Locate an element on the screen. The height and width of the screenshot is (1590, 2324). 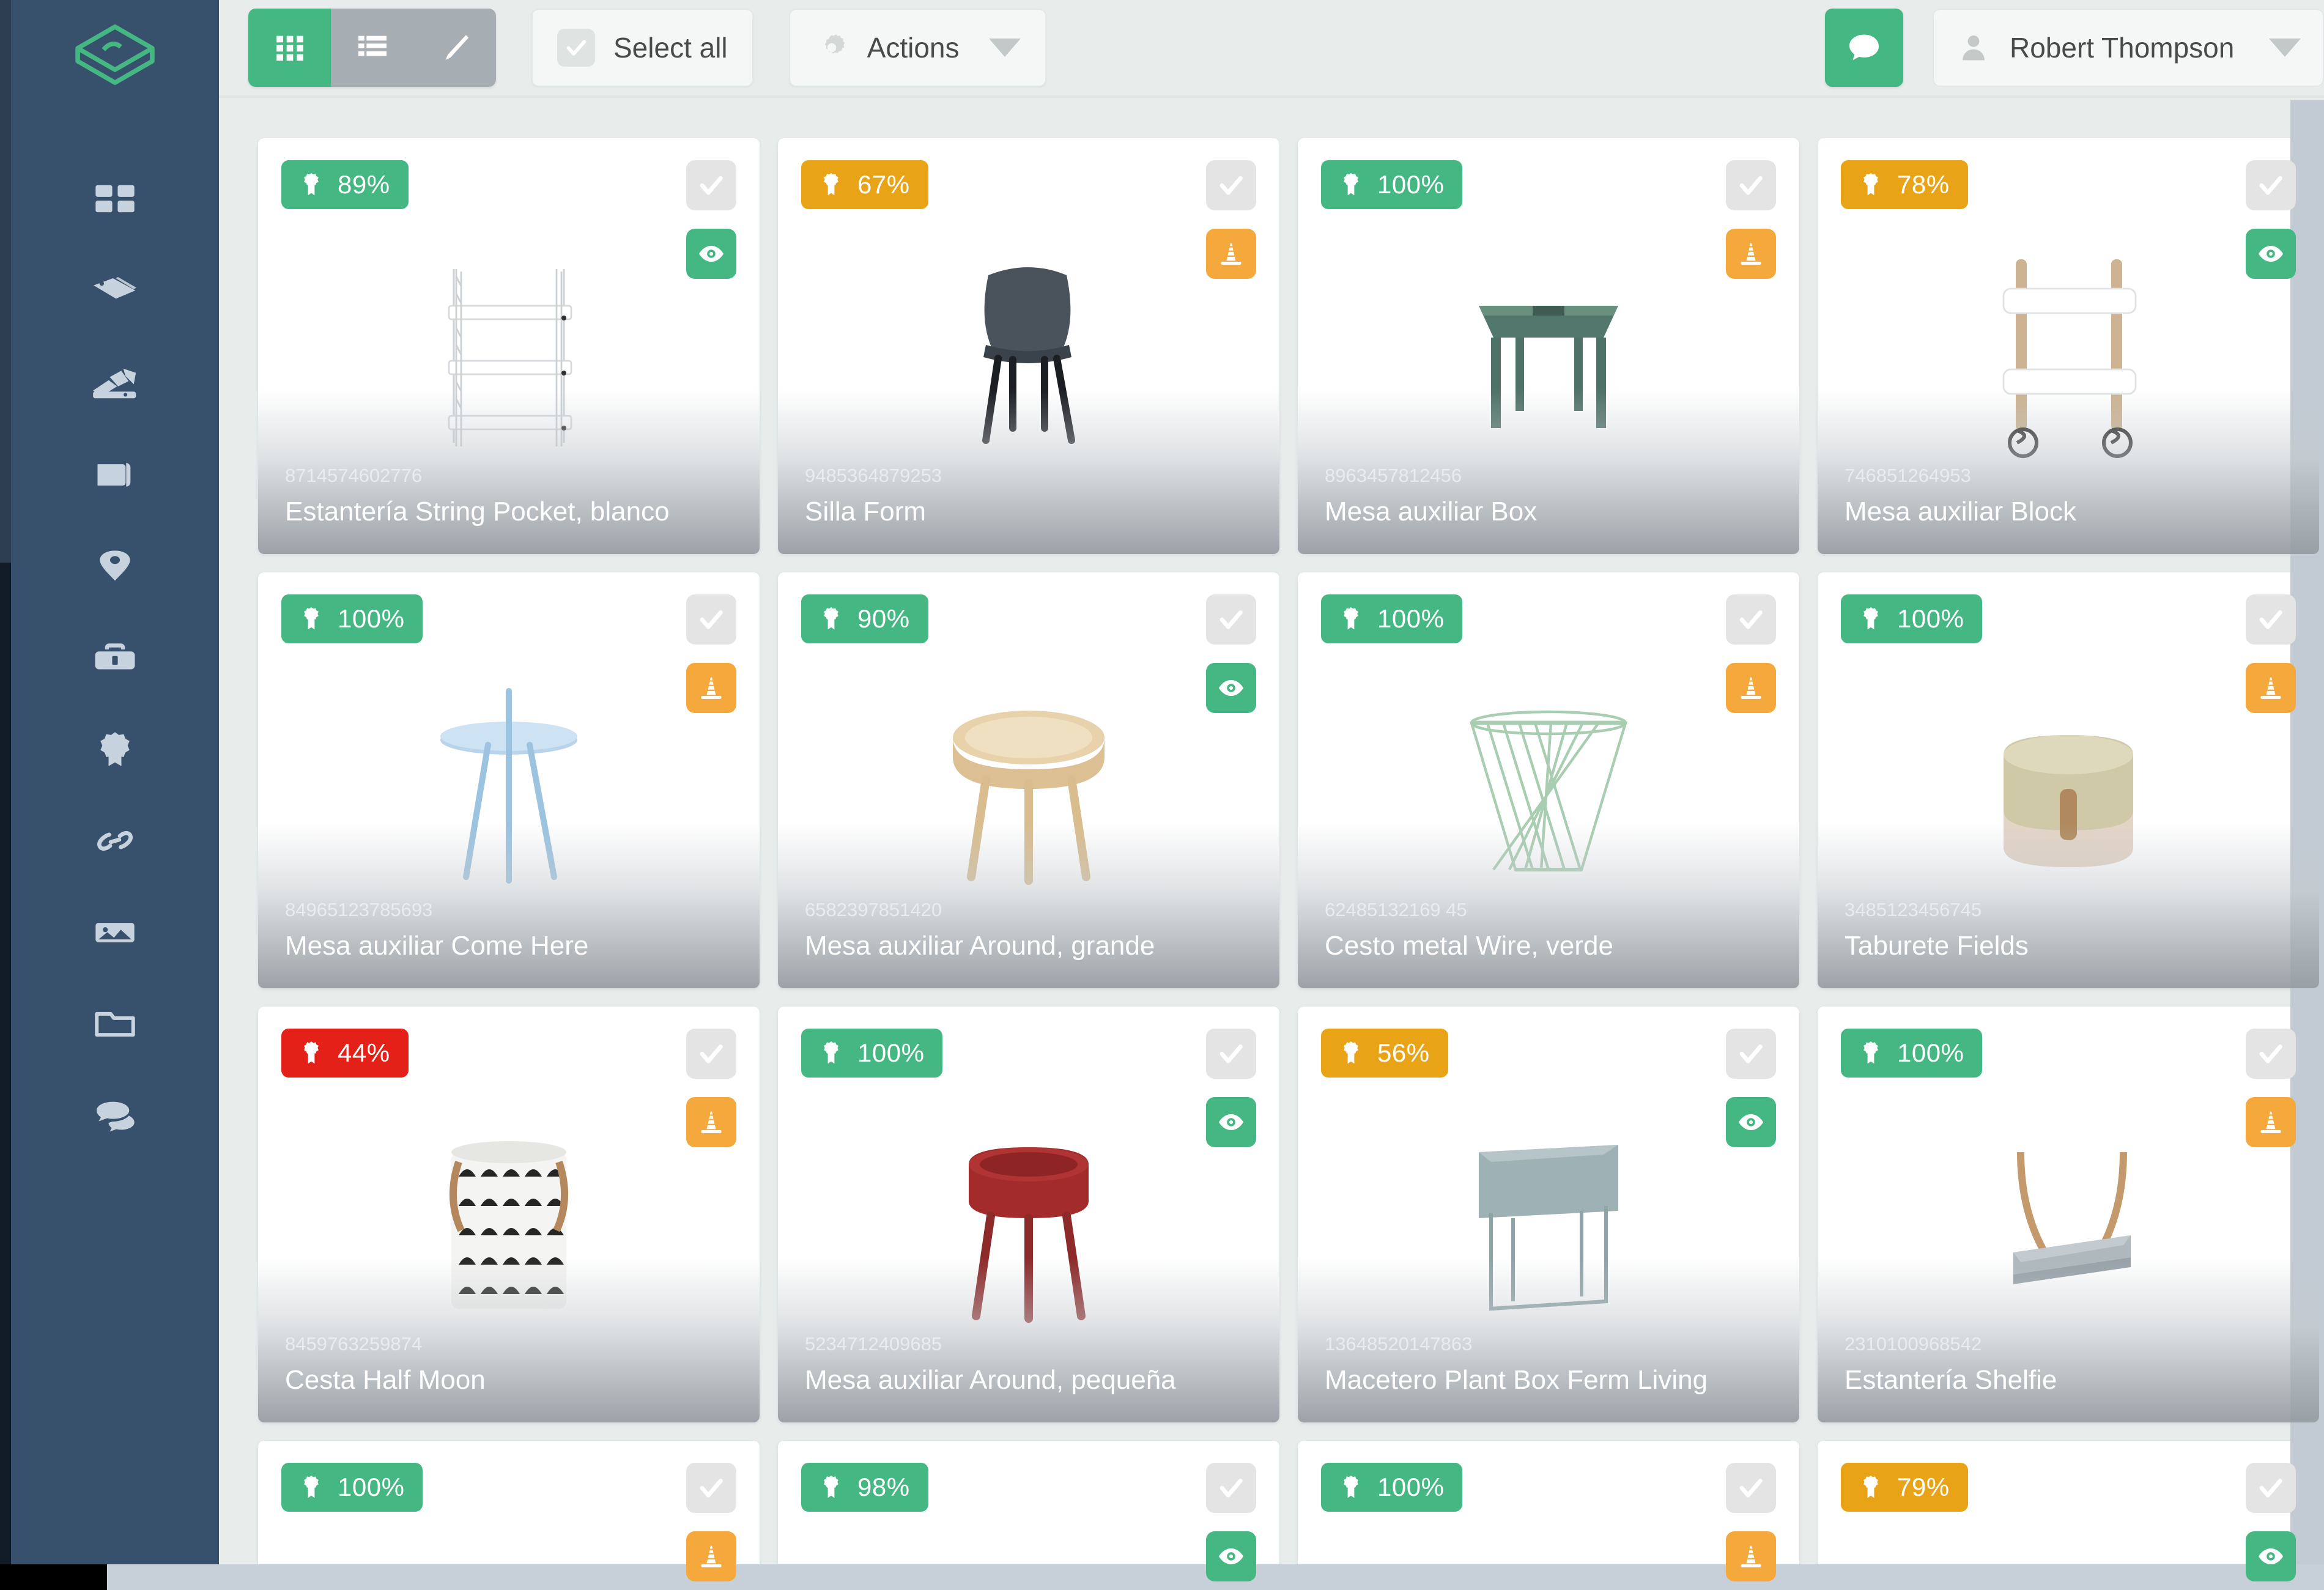
user-chevron-down-icon is located at coordinates (2285, 48).